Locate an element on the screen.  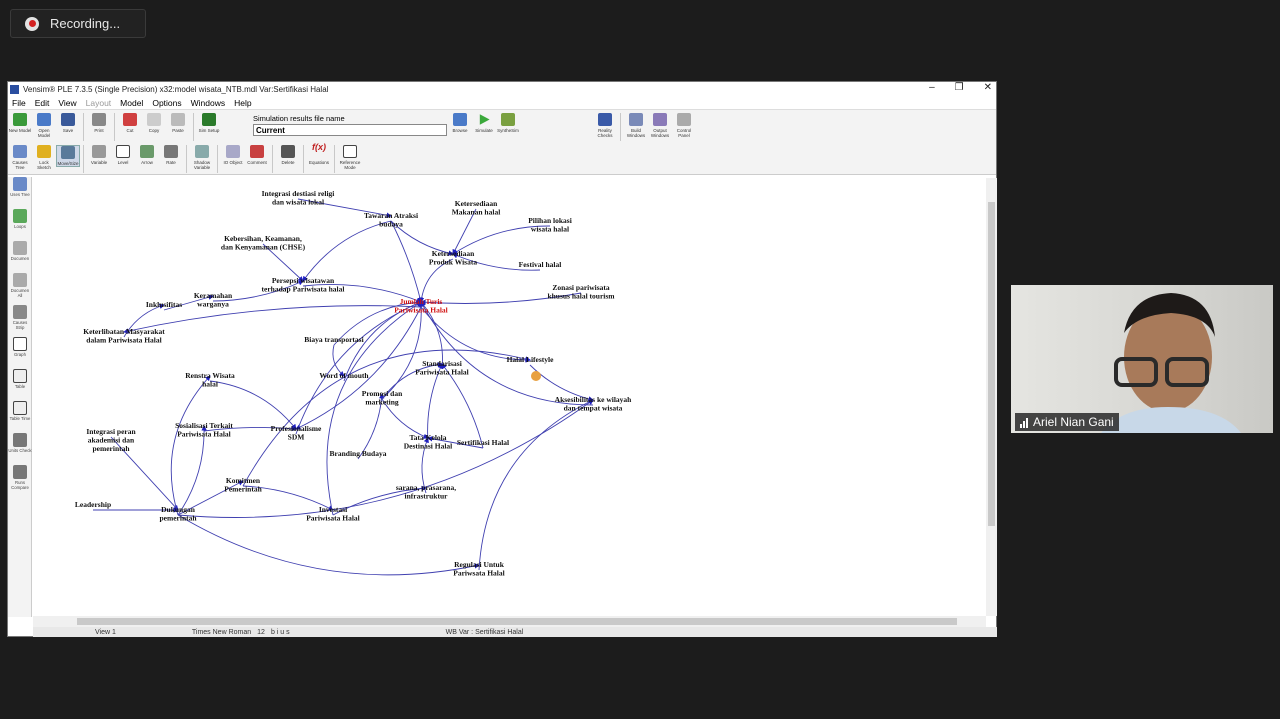
variable-sosialisasi: Sosialisasi Terkait Pariwisata Halal is located at coordinates (204, 430).